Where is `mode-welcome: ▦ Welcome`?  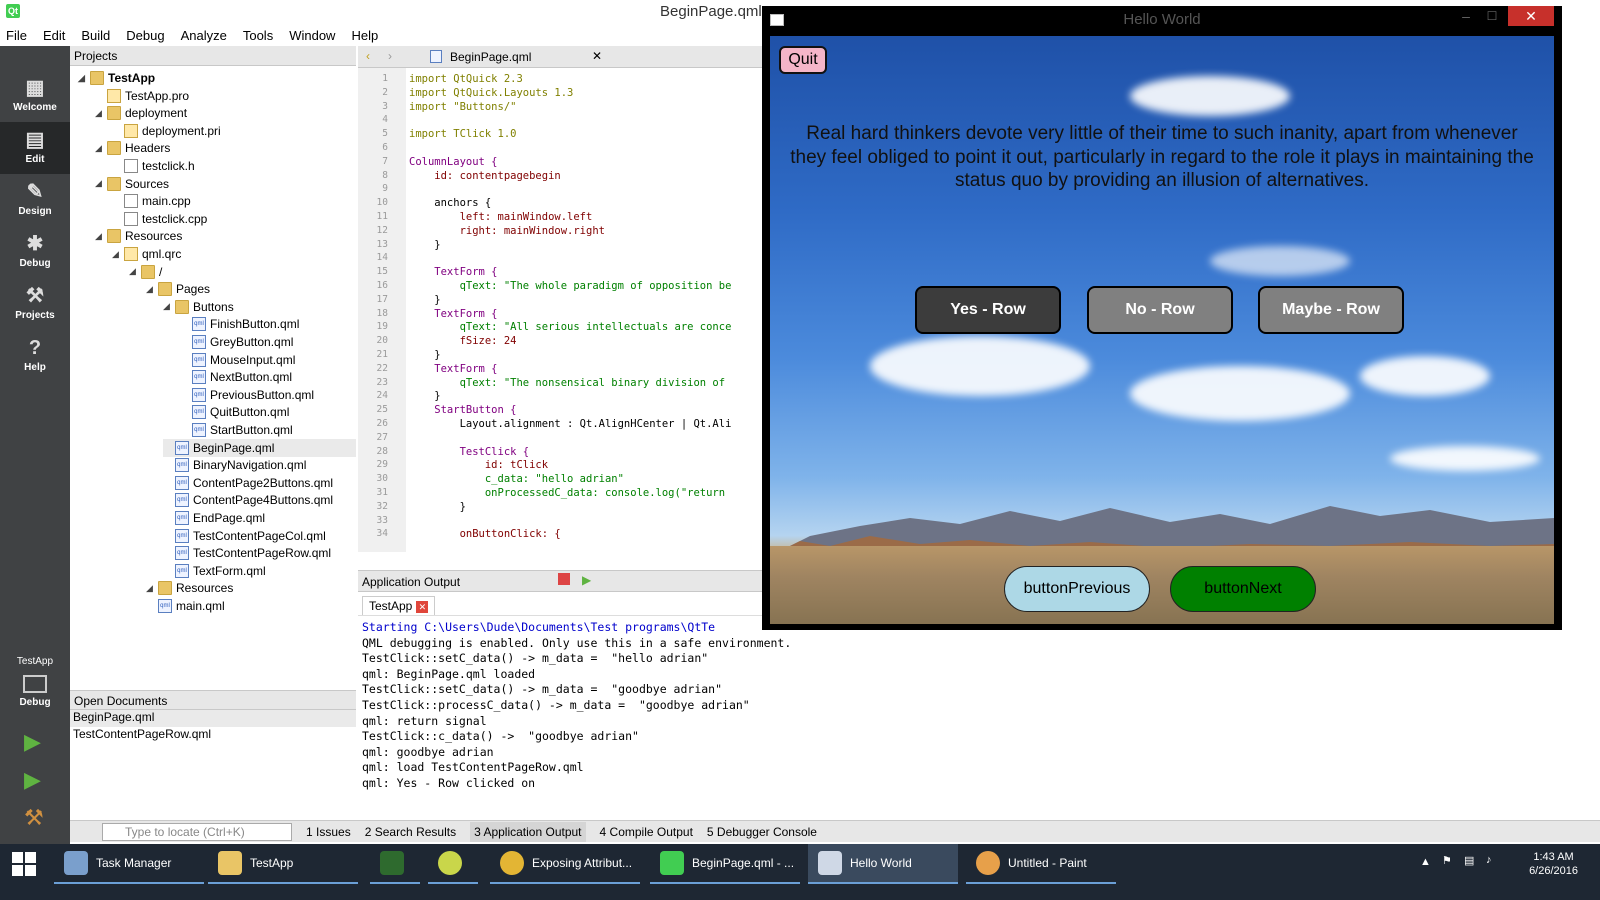
mode-welcome: ▦ Welcome is located at coordinates (35, 96).